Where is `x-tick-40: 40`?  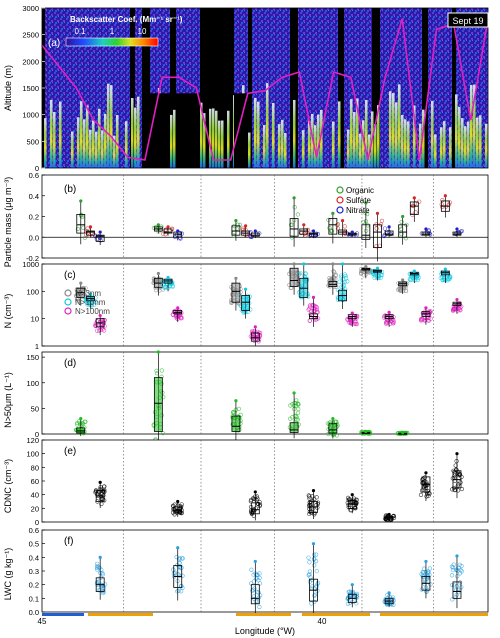 x-tick-40: 40 is located at coordinates (322, 621).